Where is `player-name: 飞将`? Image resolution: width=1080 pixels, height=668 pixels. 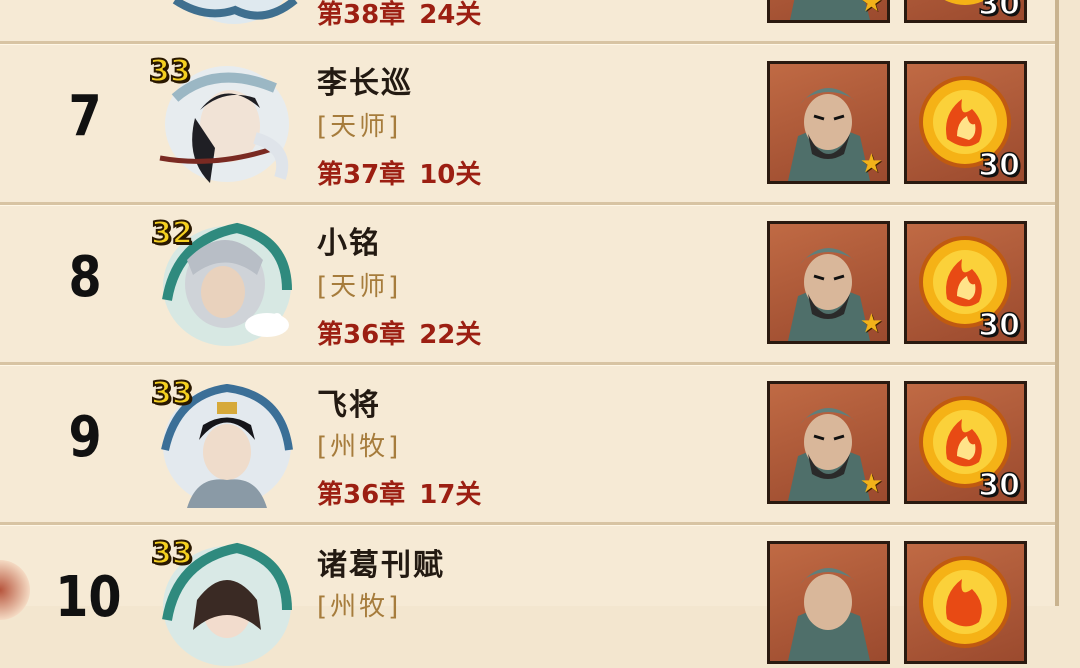 player-name: 飞将 is located at coordinates (349, 405).